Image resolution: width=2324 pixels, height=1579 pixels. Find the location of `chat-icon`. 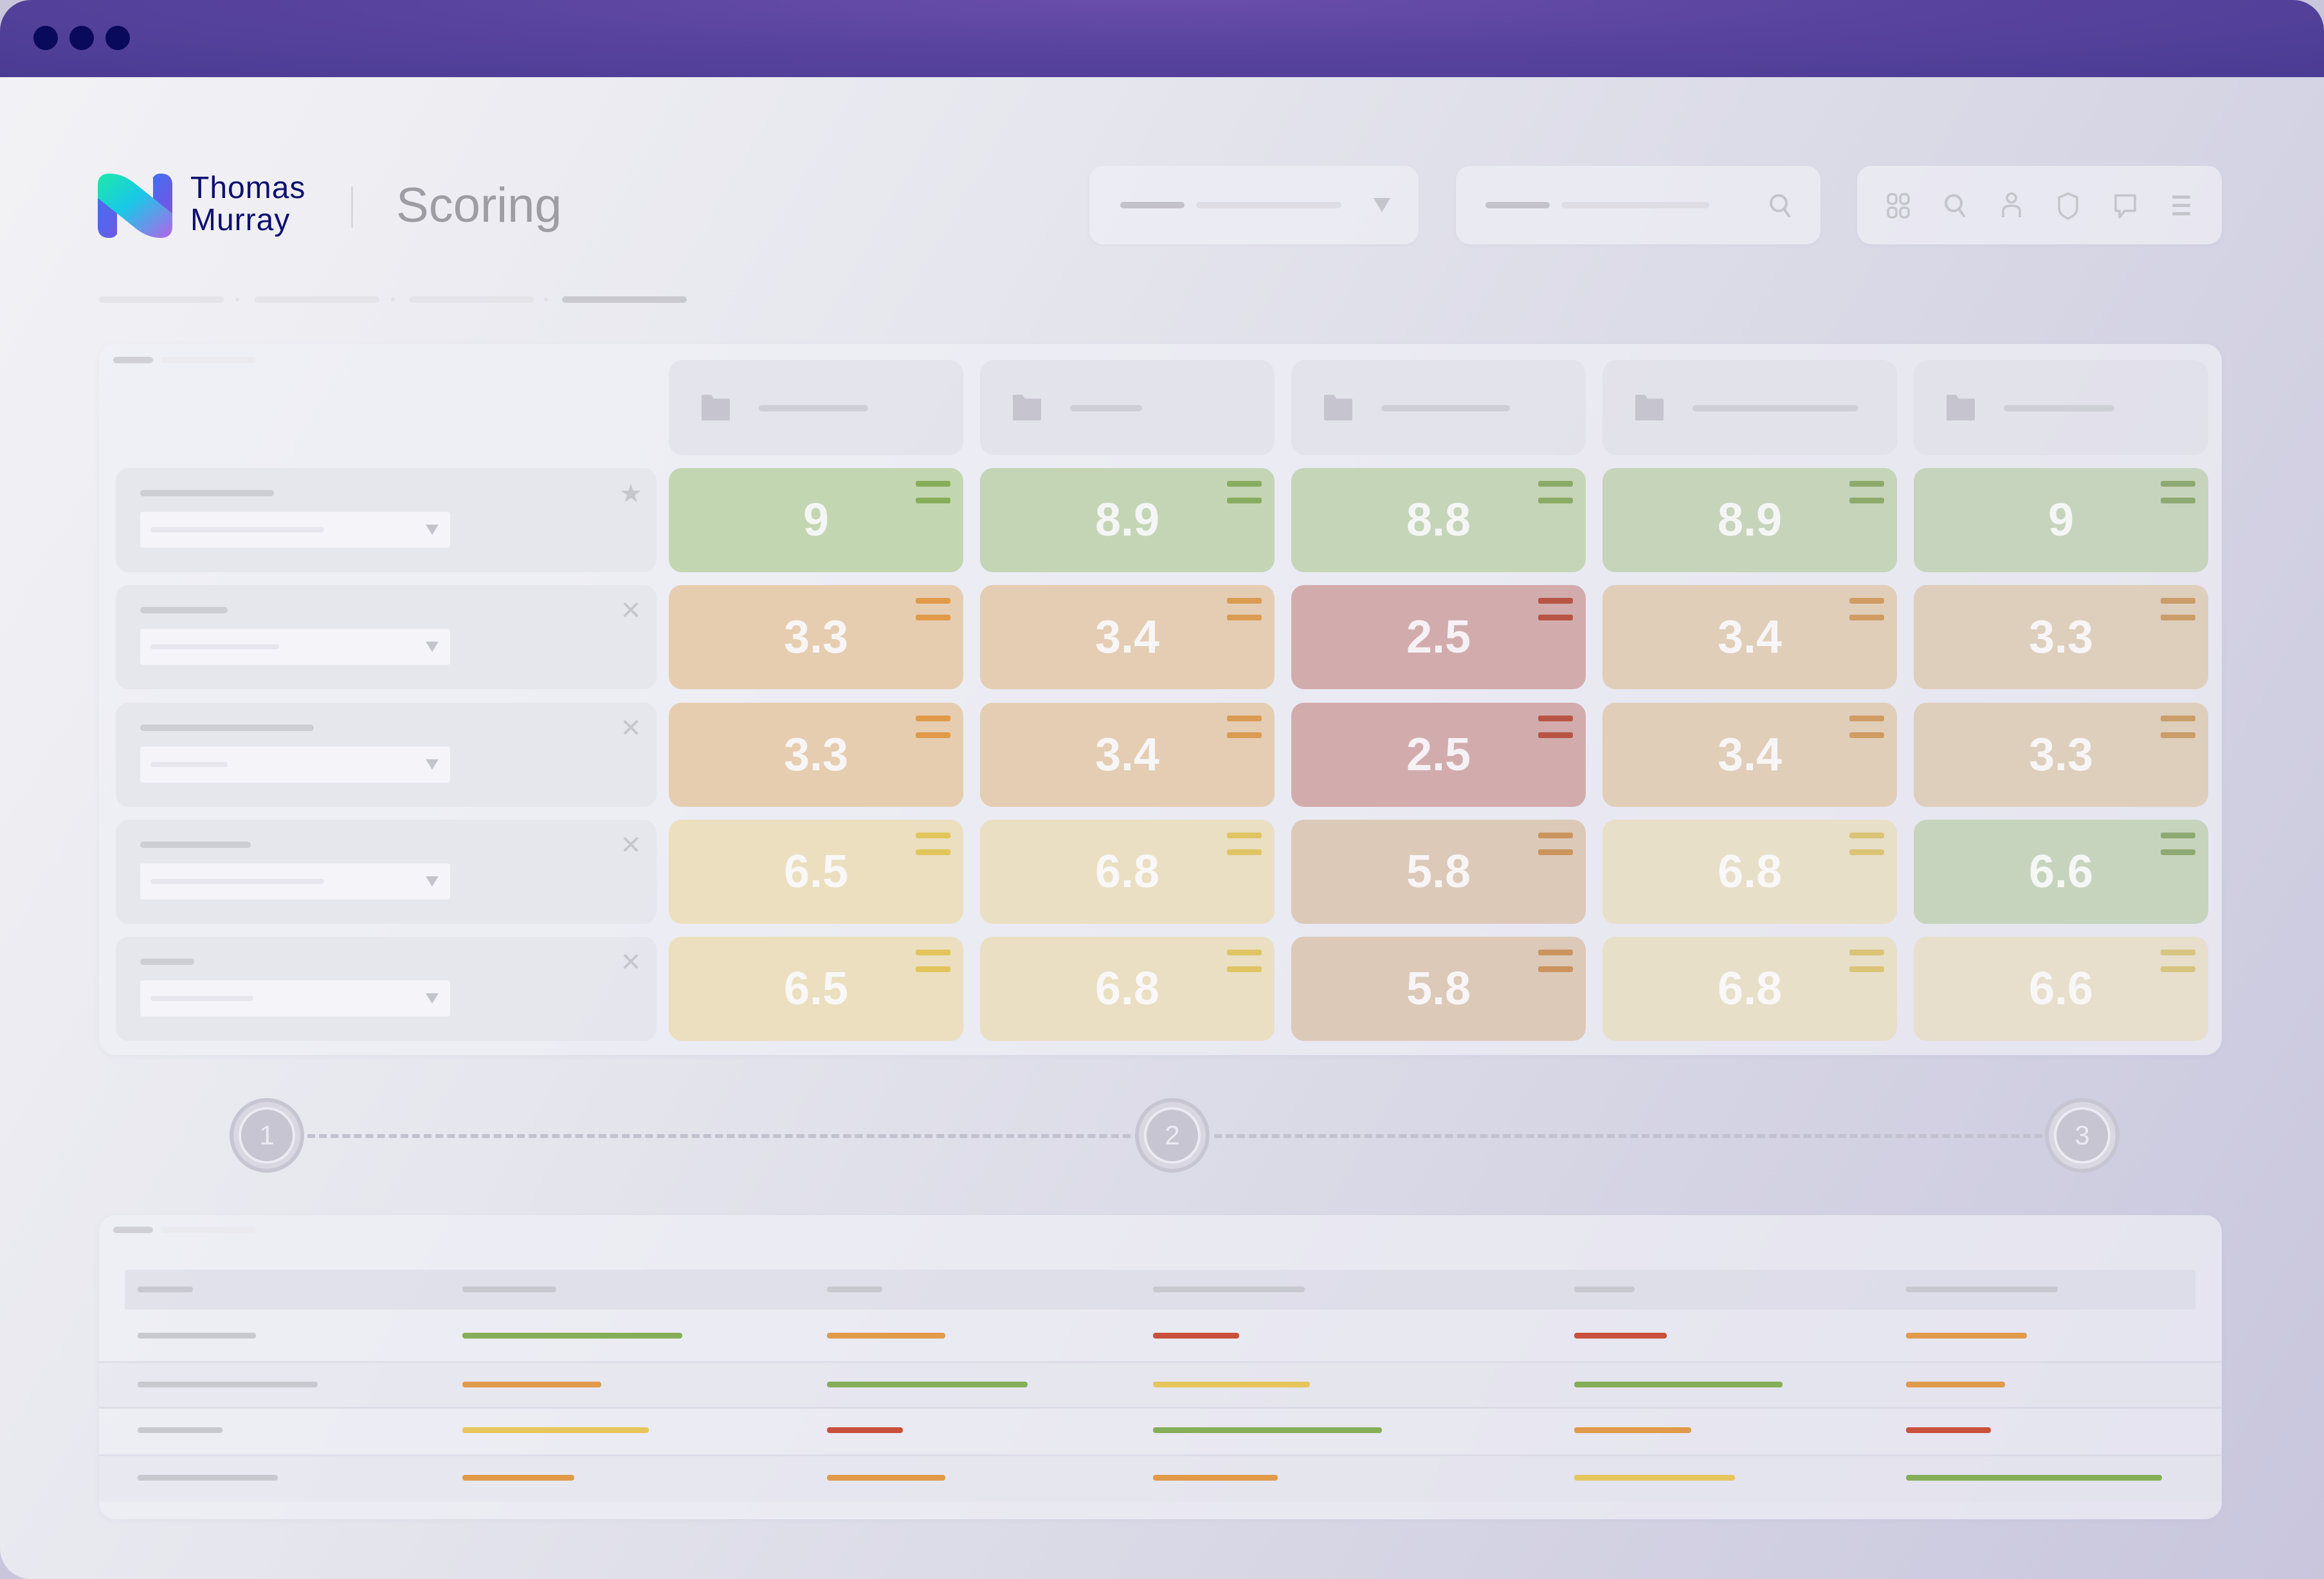

chat-icon is located at coordinates (2125, 206).